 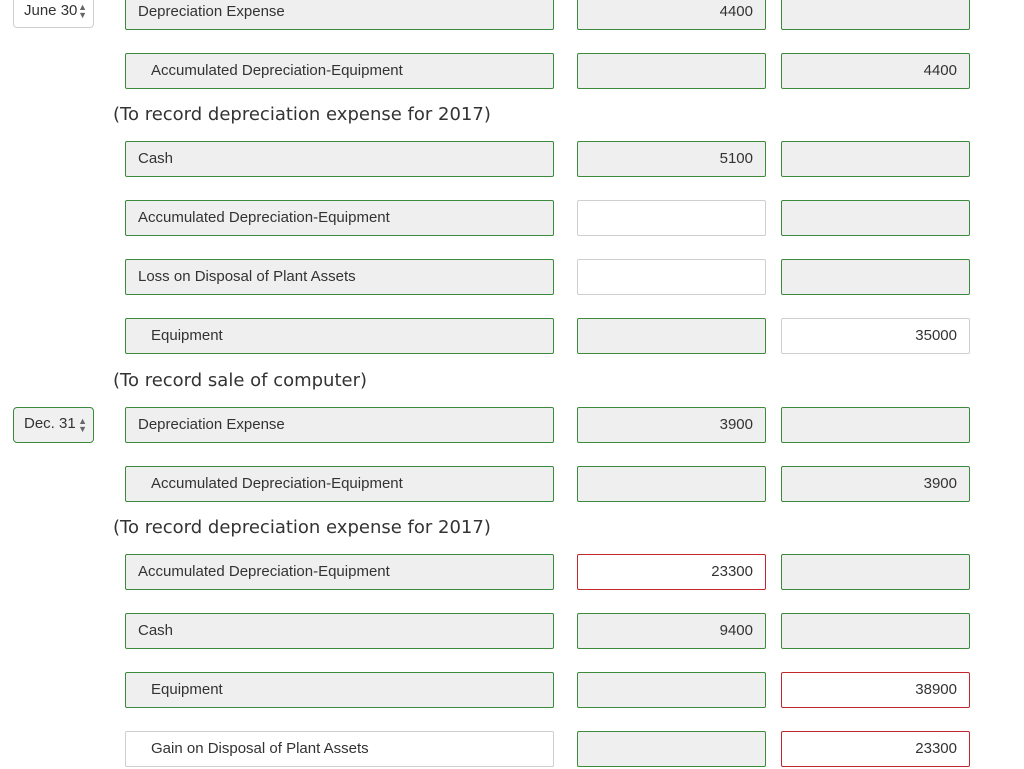 What do you see at coordinates (875, 71) in the screenshot?
I see `credit-field: 4400` at bounding box center [875, 71].